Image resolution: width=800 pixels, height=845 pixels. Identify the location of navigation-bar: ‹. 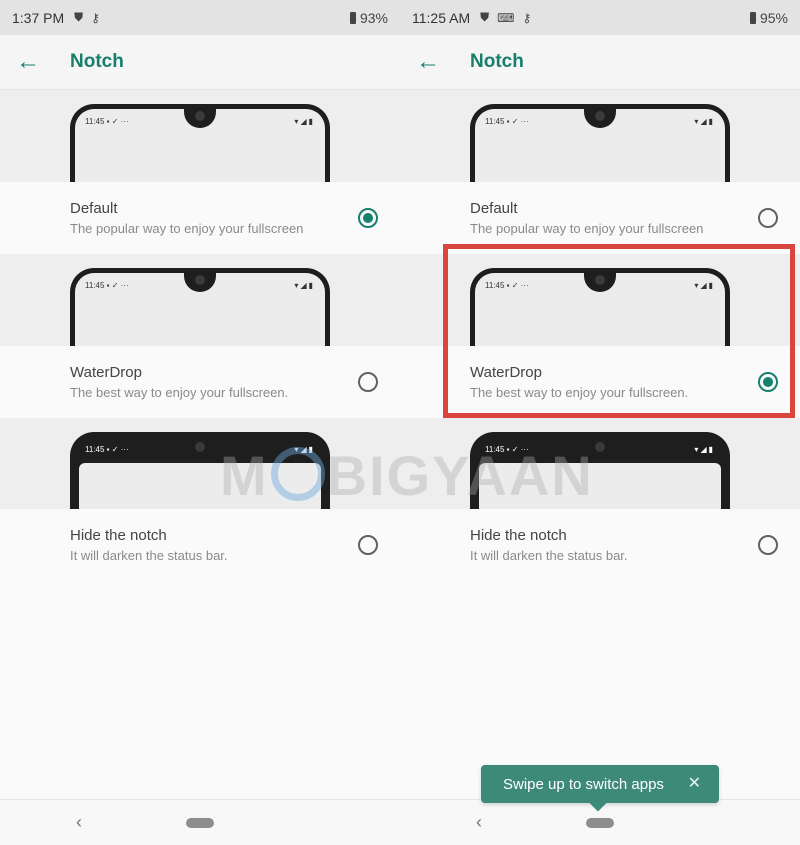
(200, 822).